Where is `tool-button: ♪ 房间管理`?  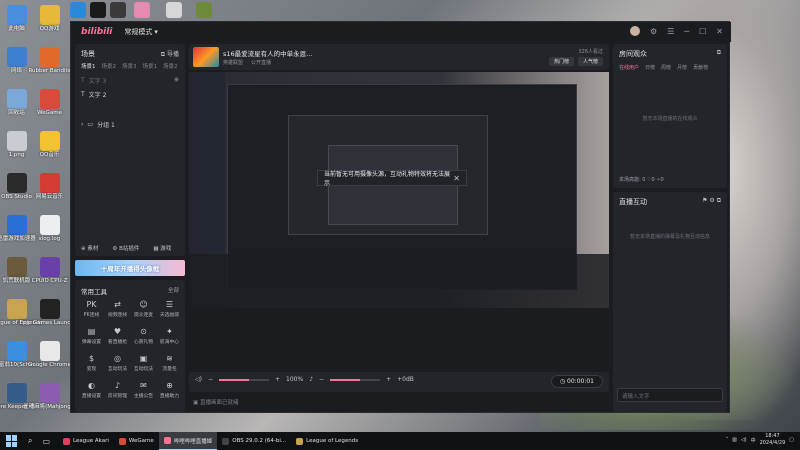
tool-button: ♪ 房间管理 is located at coordinates (117, 392).